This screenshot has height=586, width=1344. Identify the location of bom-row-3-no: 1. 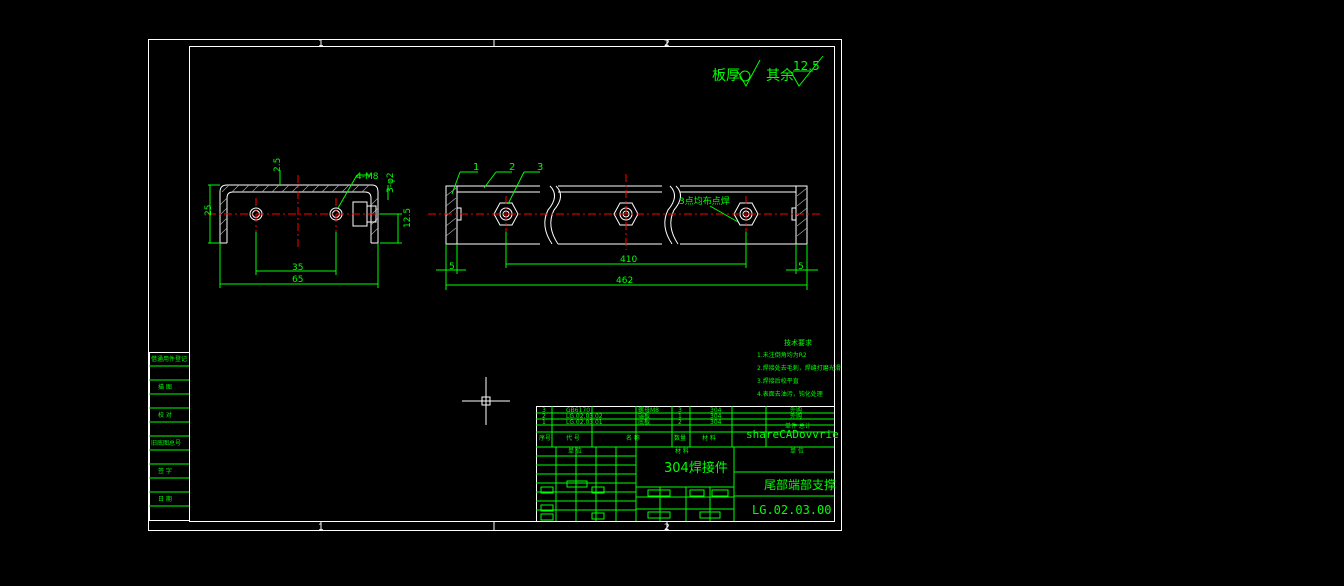
(544, 422).